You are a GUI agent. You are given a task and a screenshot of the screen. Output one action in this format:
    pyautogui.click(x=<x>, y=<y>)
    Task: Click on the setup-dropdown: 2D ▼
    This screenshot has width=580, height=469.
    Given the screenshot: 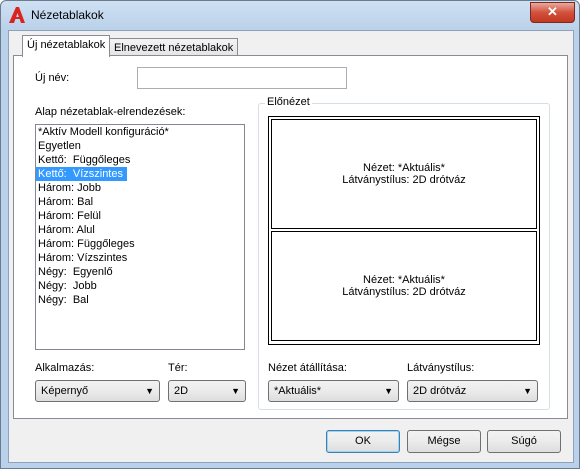 What is the action you would take?
    pyautogui.click(x=207, y=391)
    